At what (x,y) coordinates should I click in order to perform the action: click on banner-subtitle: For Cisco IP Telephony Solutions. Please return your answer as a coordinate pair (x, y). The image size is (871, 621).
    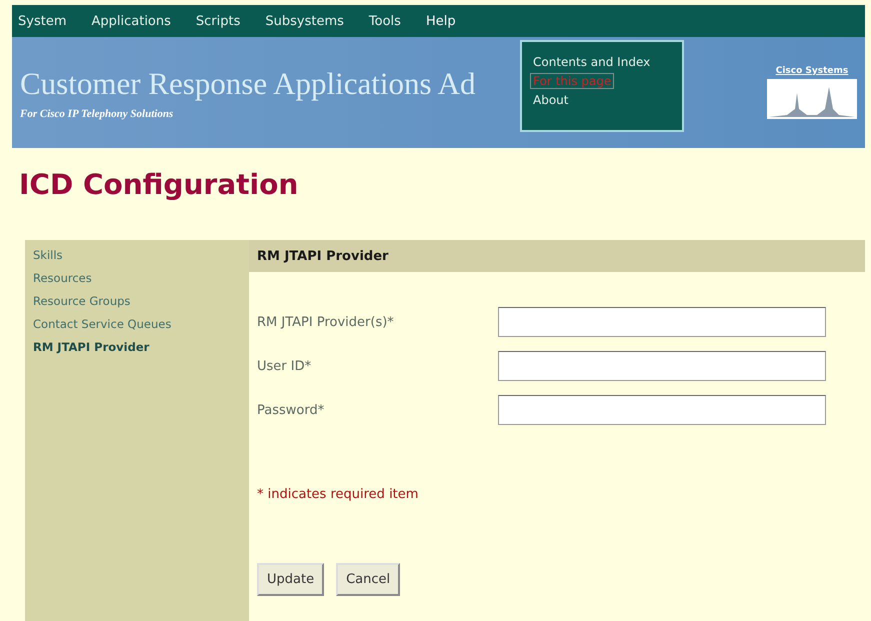
    Looking at the image, I should click on (97, 114).